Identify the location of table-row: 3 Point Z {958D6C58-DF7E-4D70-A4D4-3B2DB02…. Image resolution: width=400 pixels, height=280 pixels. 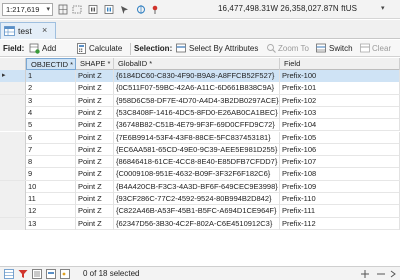
(200, 100).